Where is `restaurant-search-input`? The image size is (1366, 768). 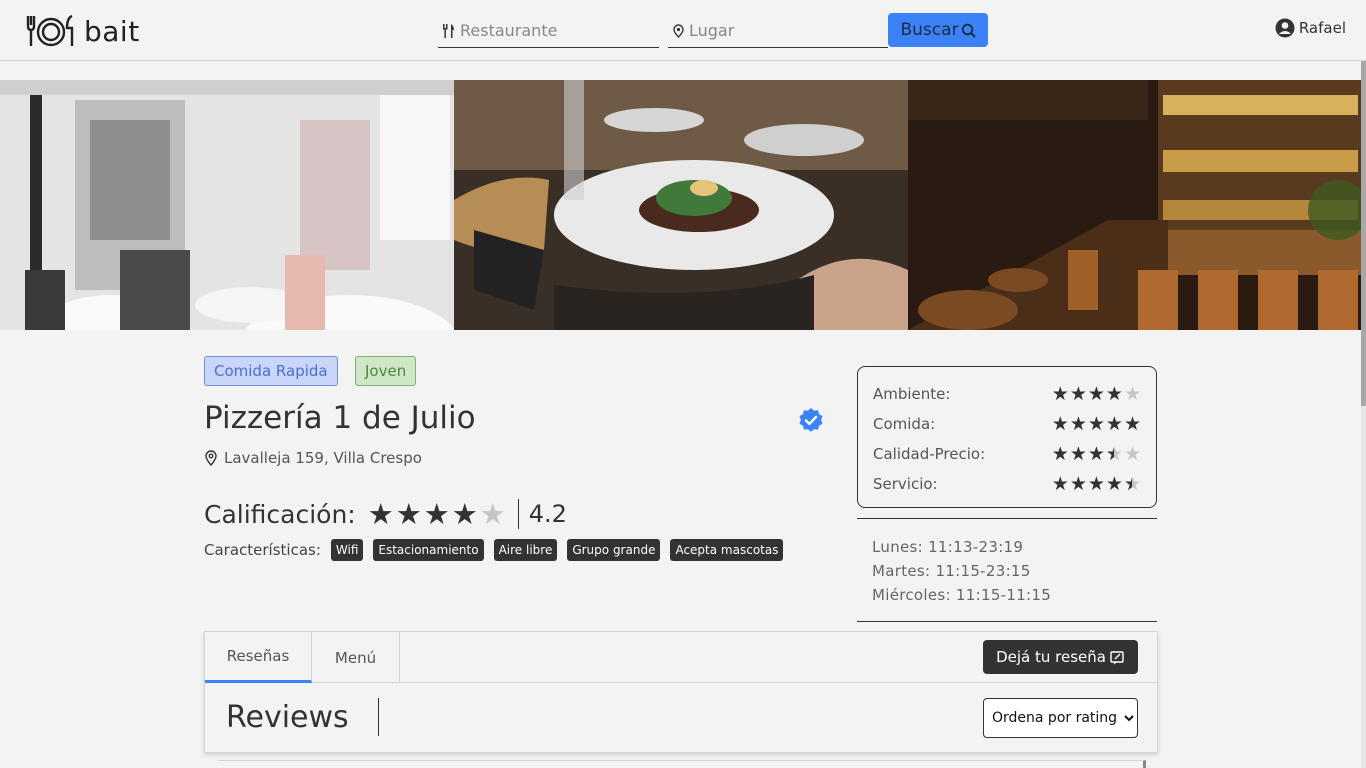
restaurant-search-input is located at coordinates (559, 30).